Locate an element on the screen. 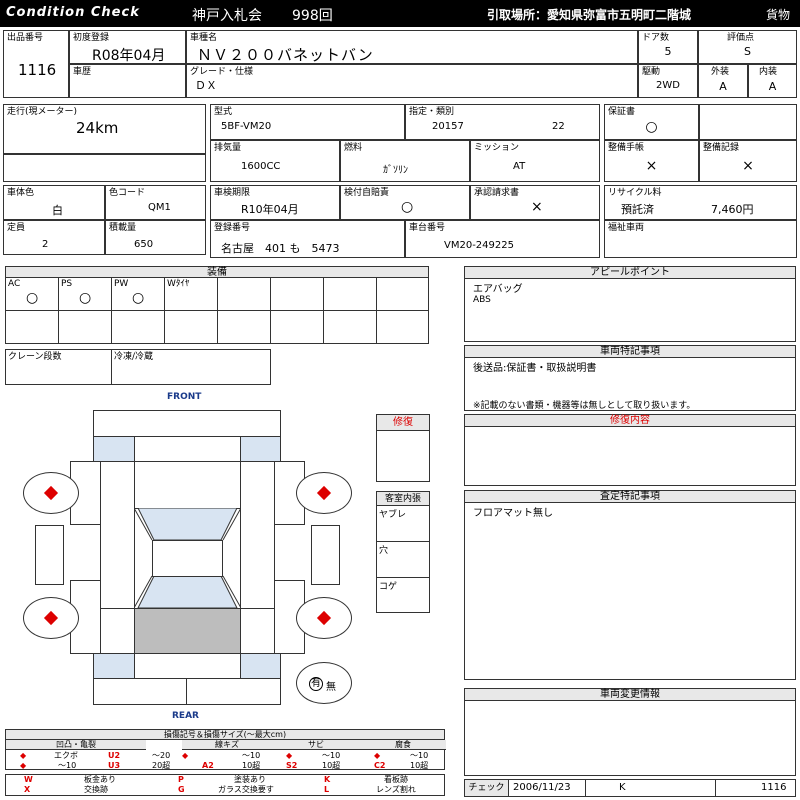 The width and height of the screenshot is (800, 800). appeal-title: アピールポイント is located at coordinates (630, 273).